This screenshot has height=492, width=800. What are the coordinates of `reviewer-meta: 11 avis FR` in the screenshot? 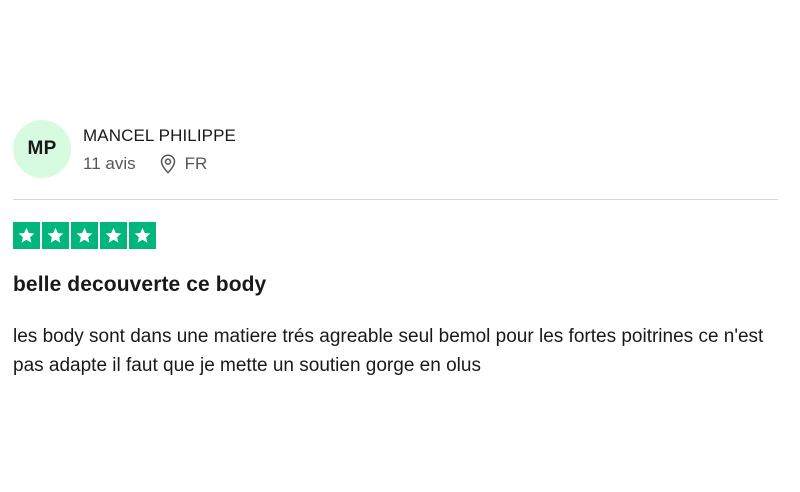 It's located at (159, 164).